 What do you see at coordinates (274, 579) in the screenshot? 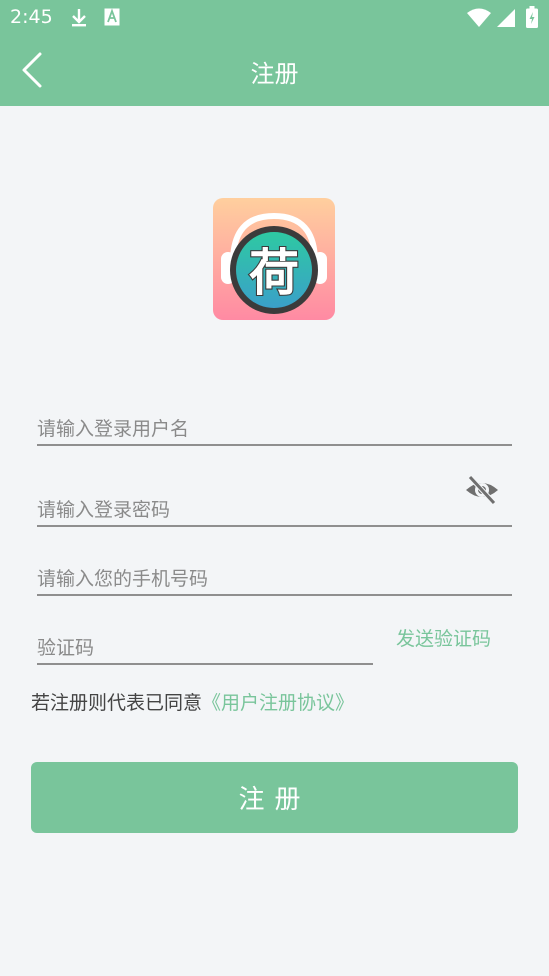
I see `phone-input` at bounding box center [274, 579].